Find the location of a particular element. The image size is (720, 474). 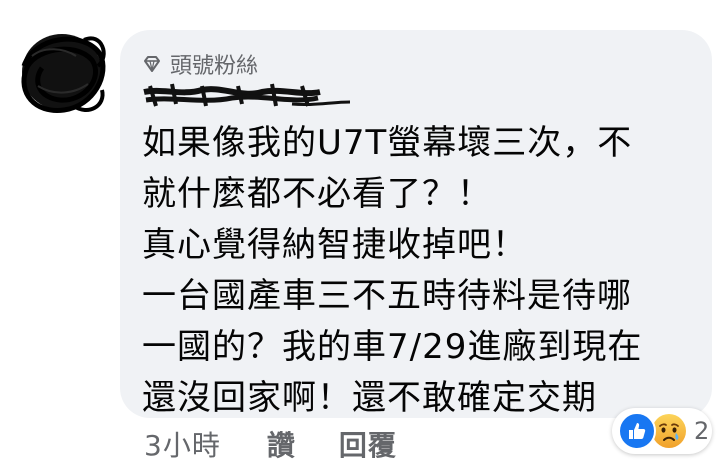

avatar is located at coordinates (62, 72).